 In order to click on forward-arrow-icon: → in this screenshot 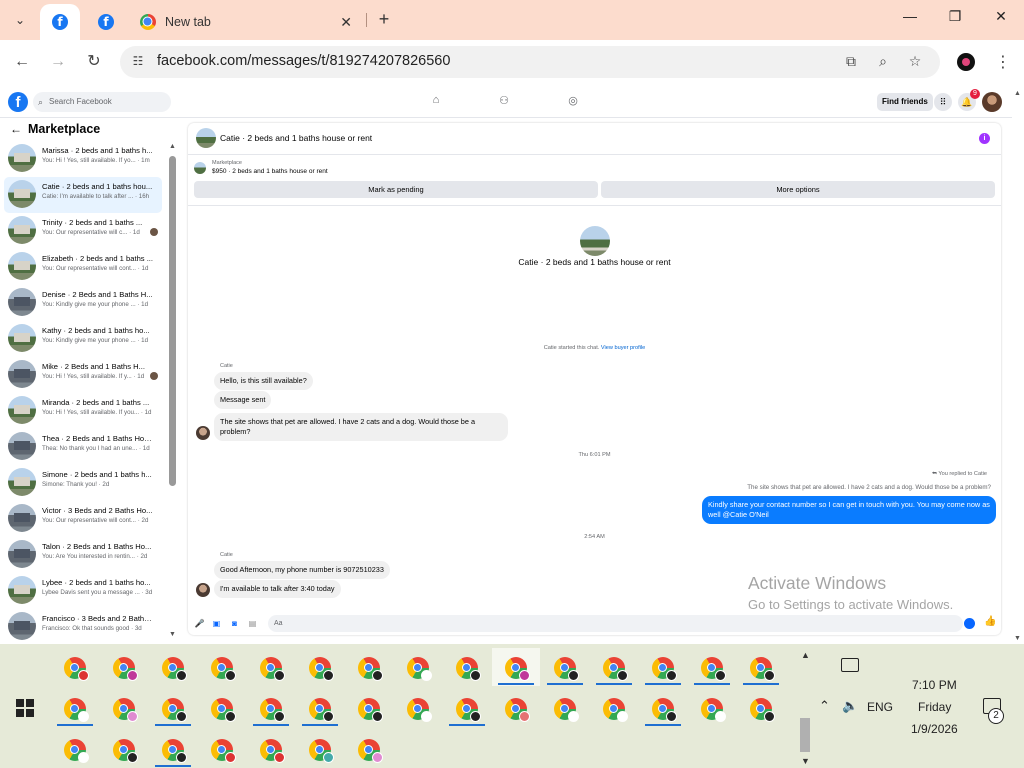, I will do `click(58, 62)`.